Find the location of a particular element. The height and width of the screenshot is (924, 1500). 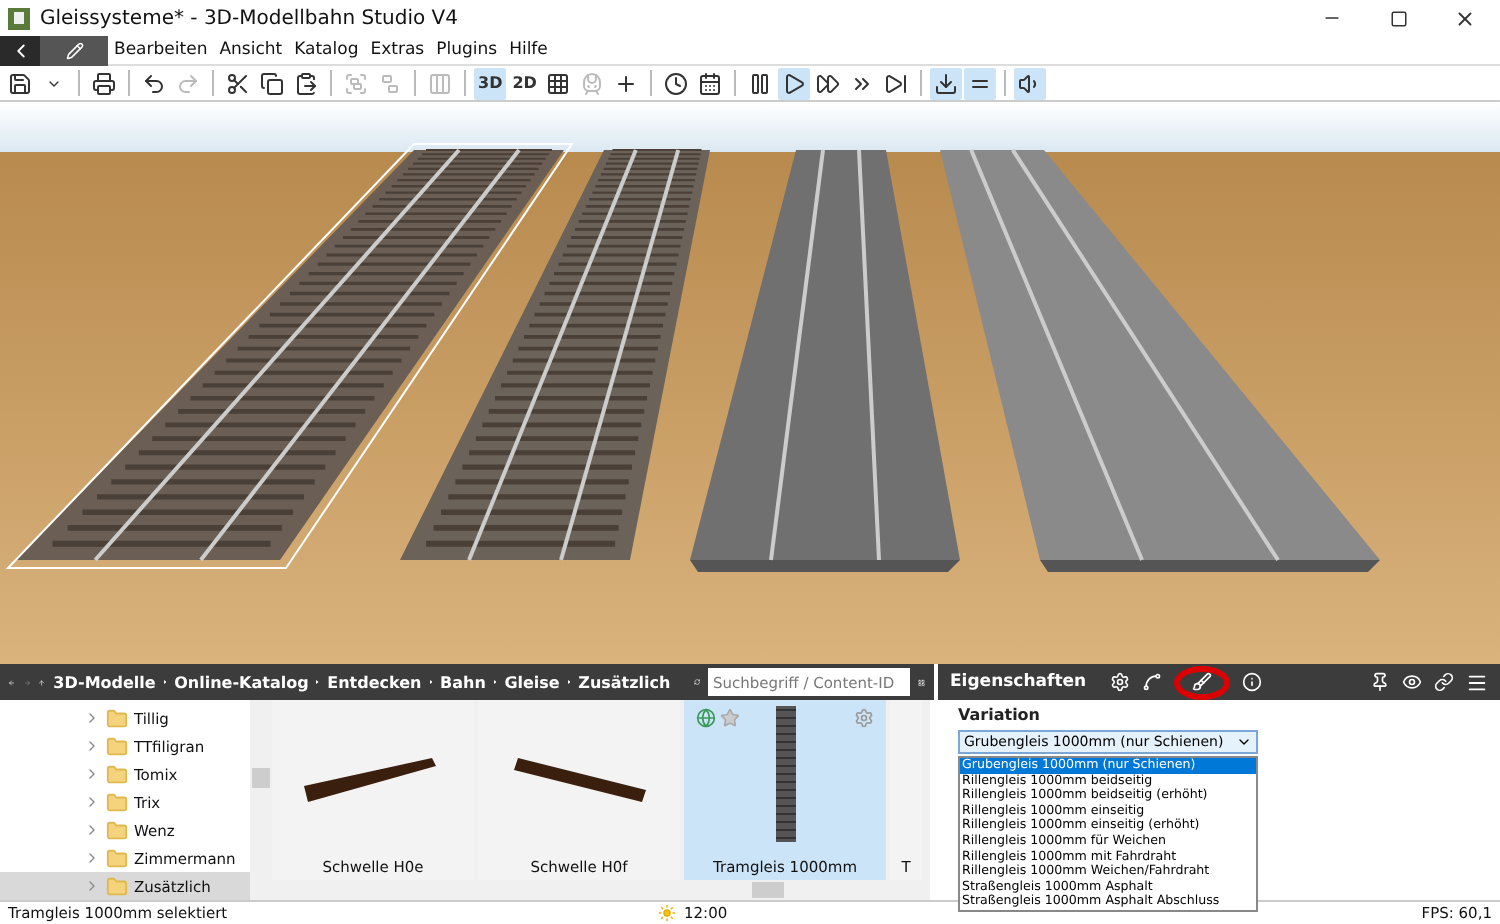

curve-icon is located at coordinates (1152, 682).